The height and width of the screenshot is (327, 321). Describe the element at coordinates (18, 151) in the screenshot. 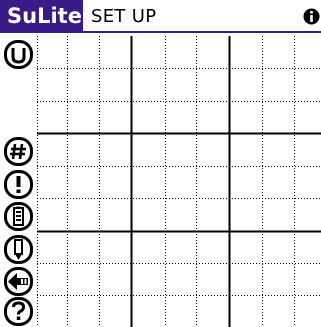

I see `hash-icon` at that location.